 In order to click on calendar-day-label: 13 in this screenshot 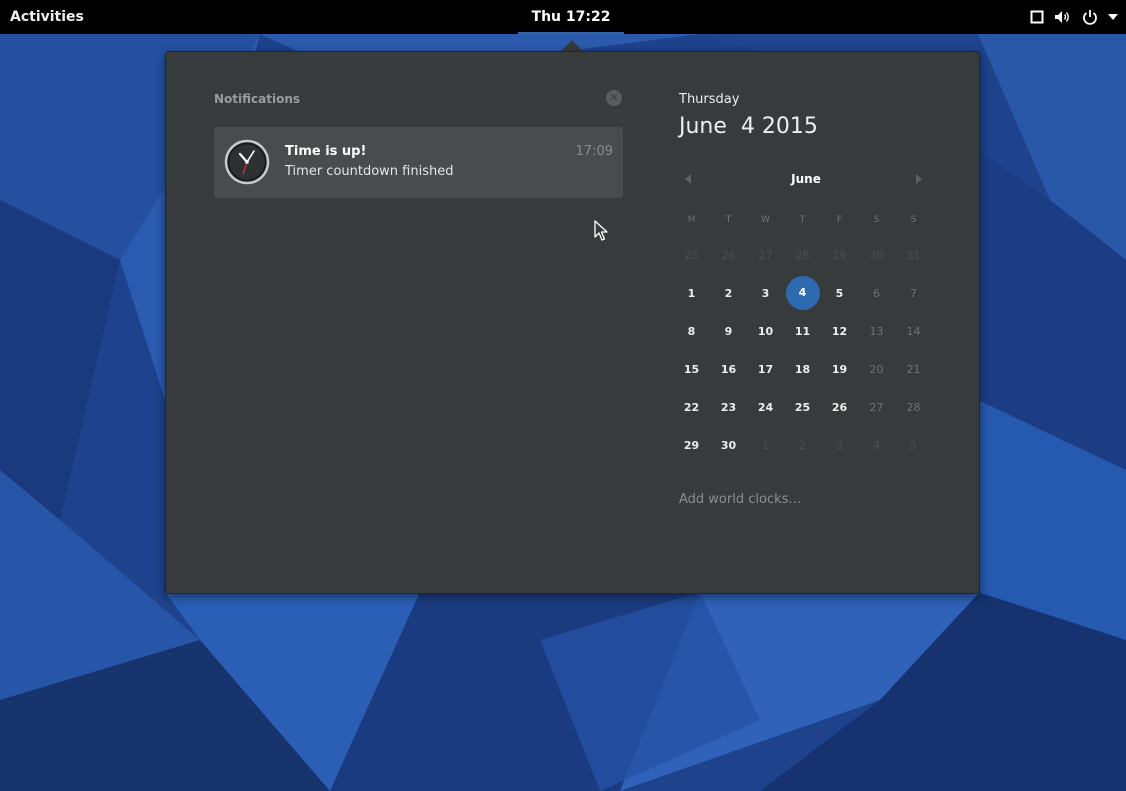, I will do `click(876, 331)`.